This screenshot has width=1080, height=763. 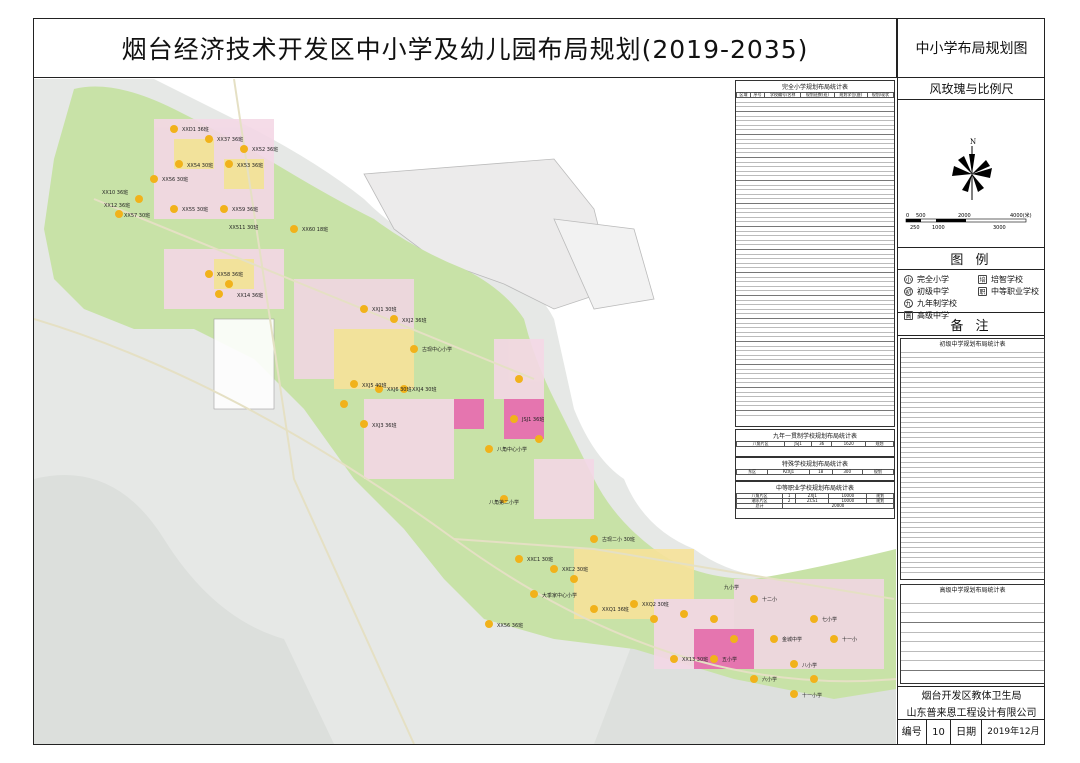 I want to click on middle-school-icon: 初, so click(x=908, y=291).